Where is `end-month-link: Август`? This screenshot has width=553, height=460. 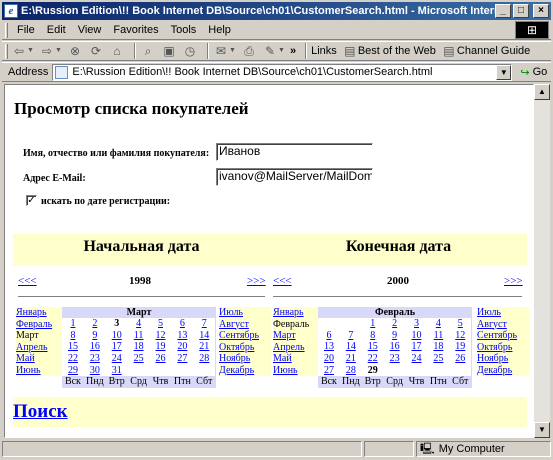 end-month-link: Август is located at coordinates (503, 324).